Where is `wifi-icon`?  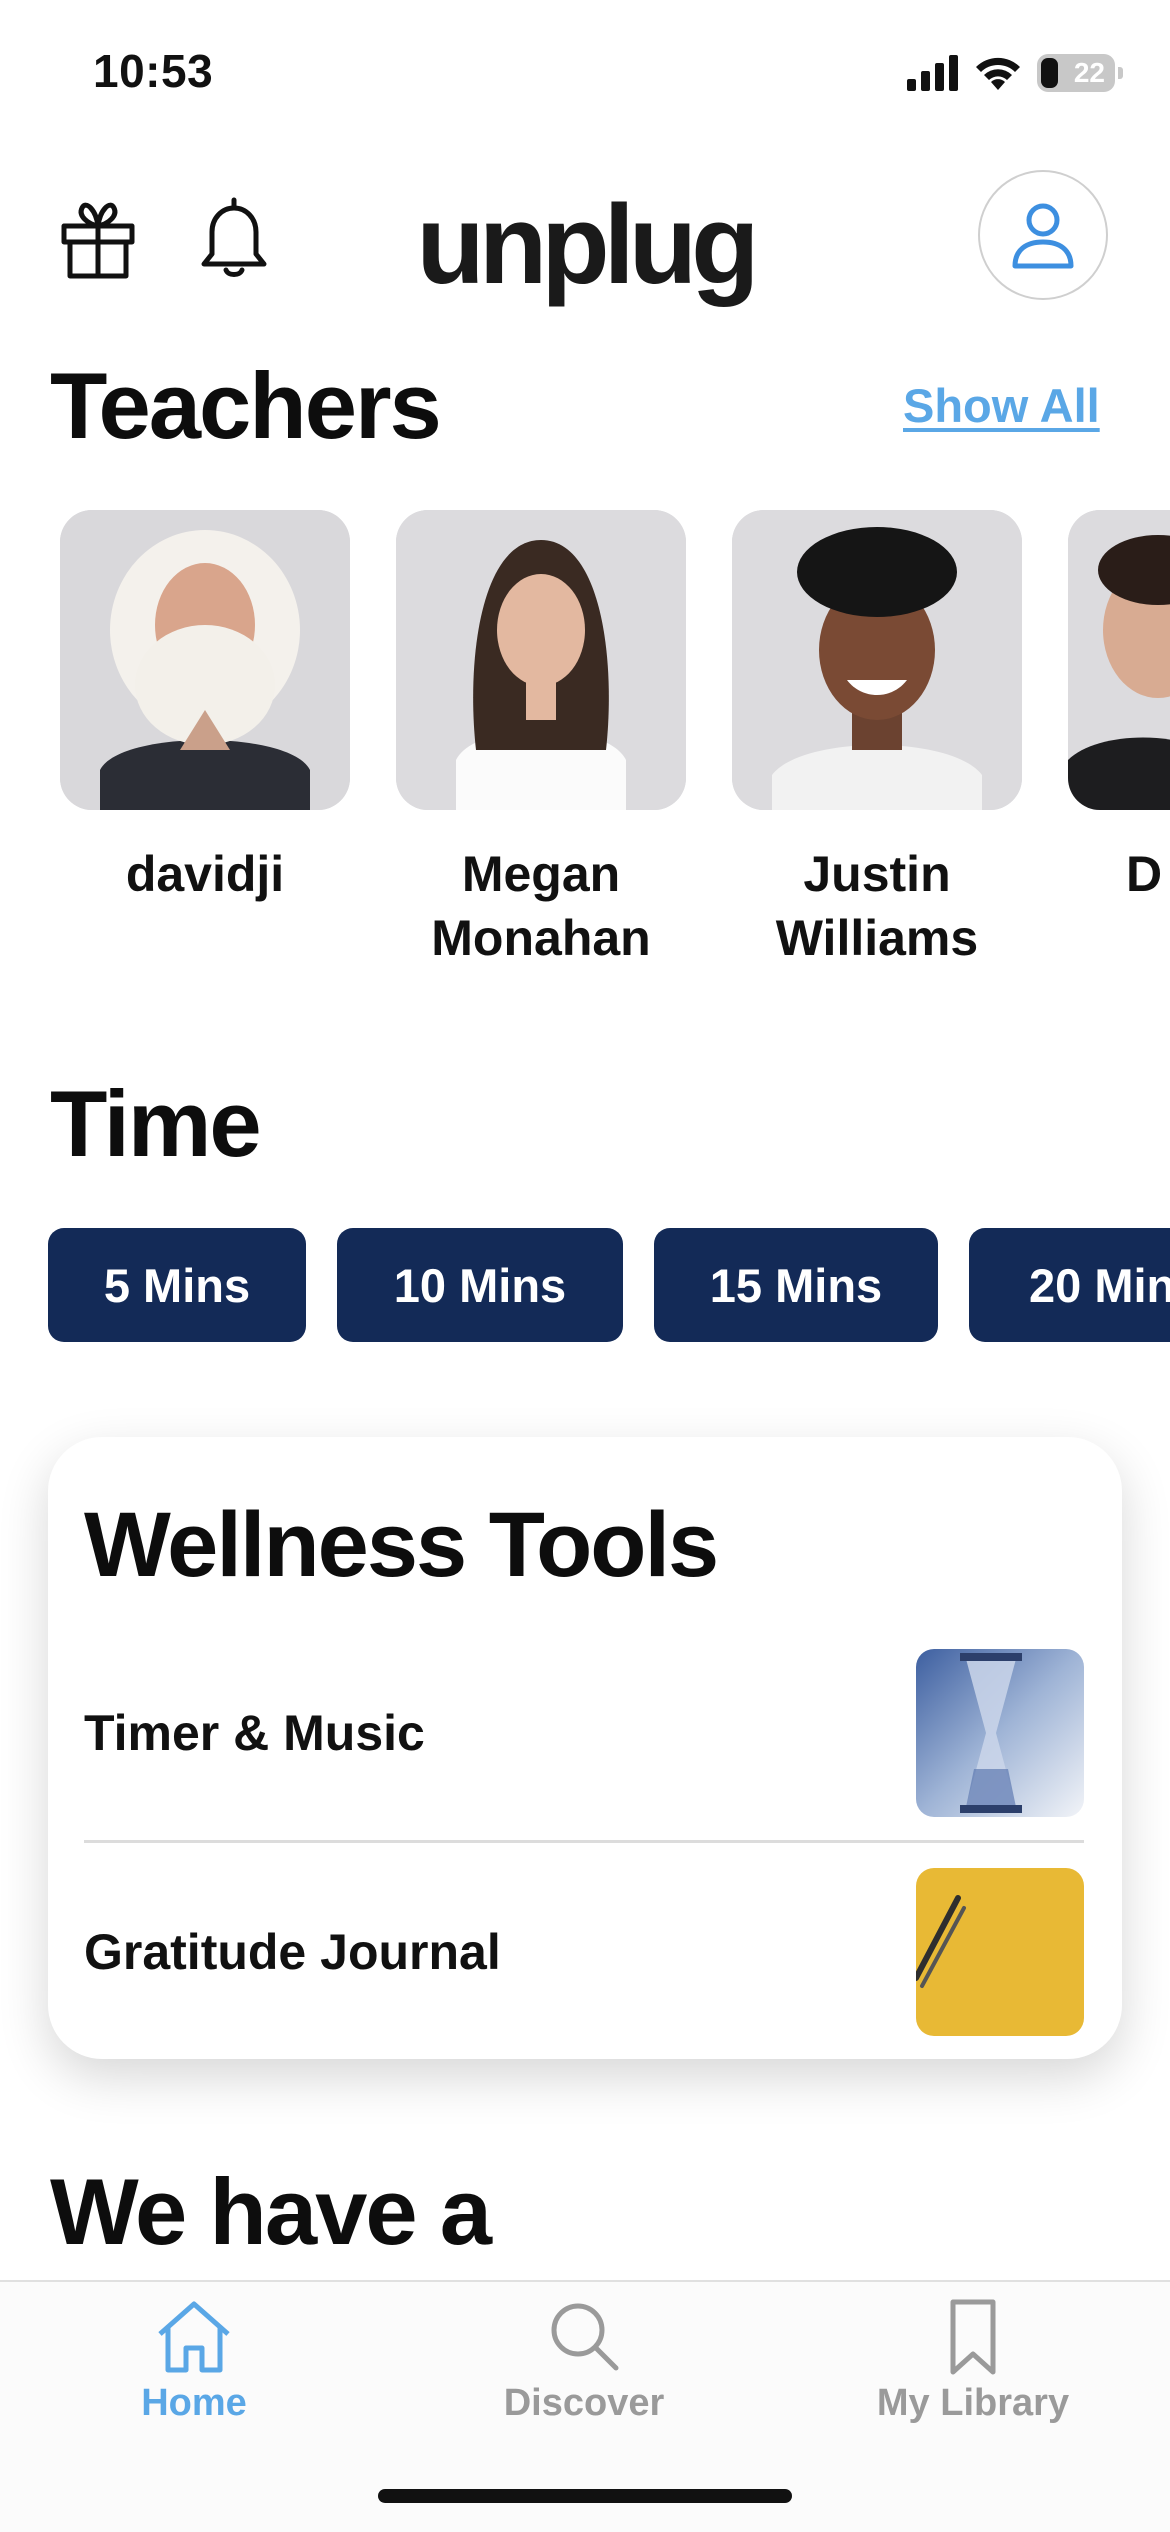 wifi-icon is located at coordinates (998, 73).